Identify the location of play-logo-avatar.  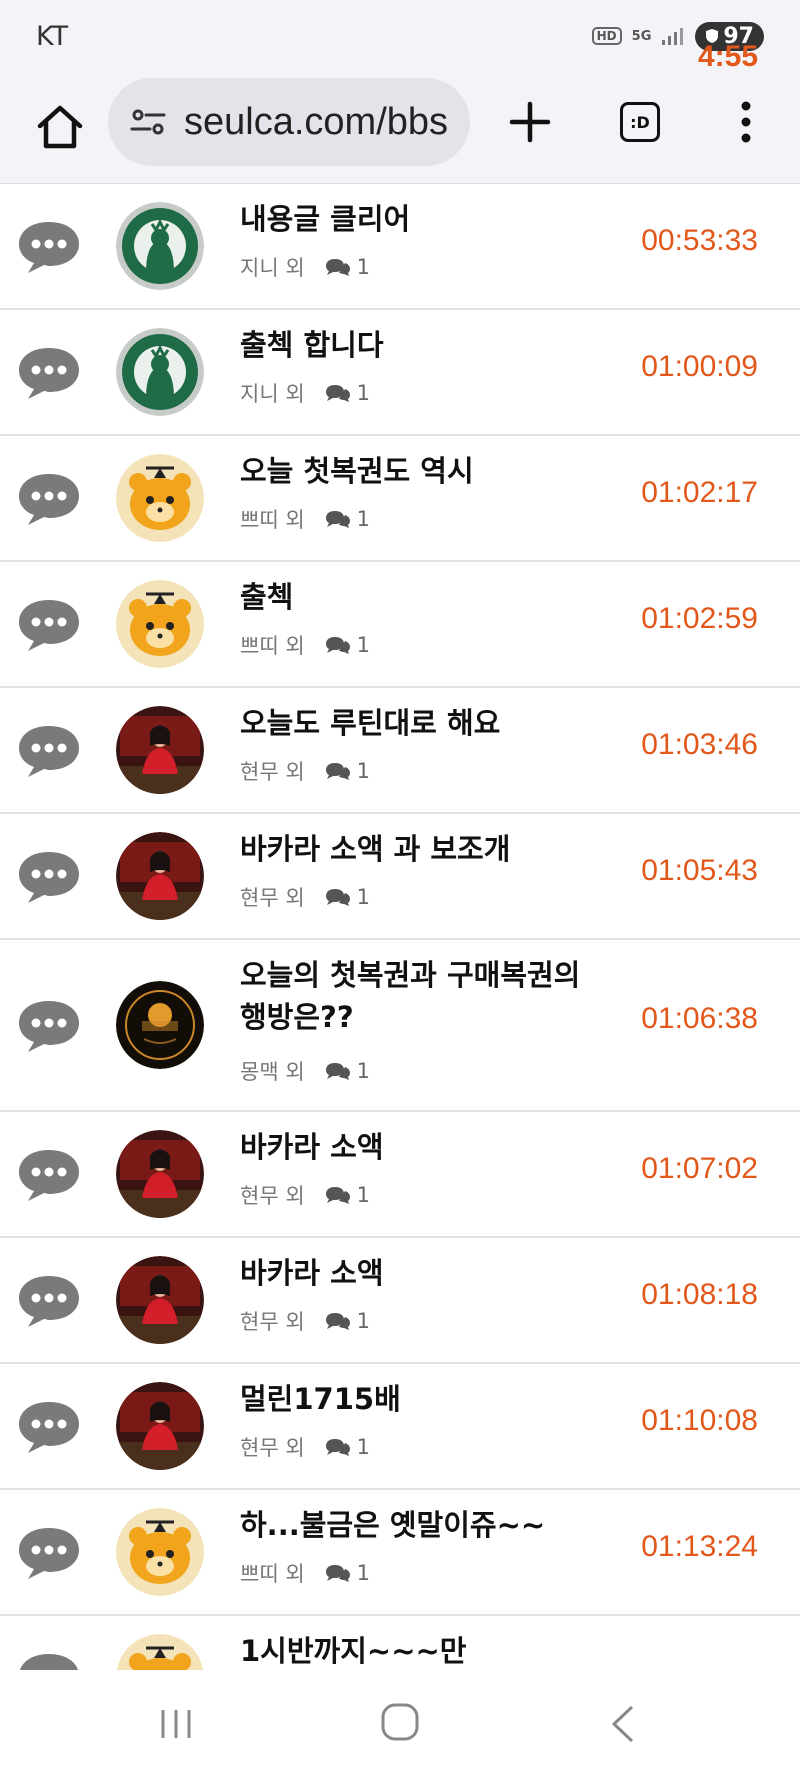
(160, 1025).